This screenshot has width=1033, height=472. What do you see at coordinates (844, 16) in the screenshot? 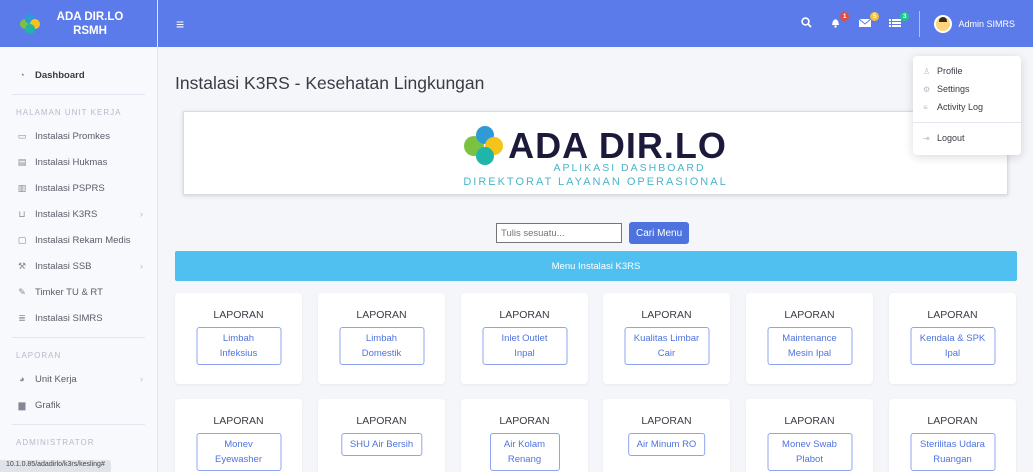
I see `alerts-badge: 1` at bounding box center [844, 16].